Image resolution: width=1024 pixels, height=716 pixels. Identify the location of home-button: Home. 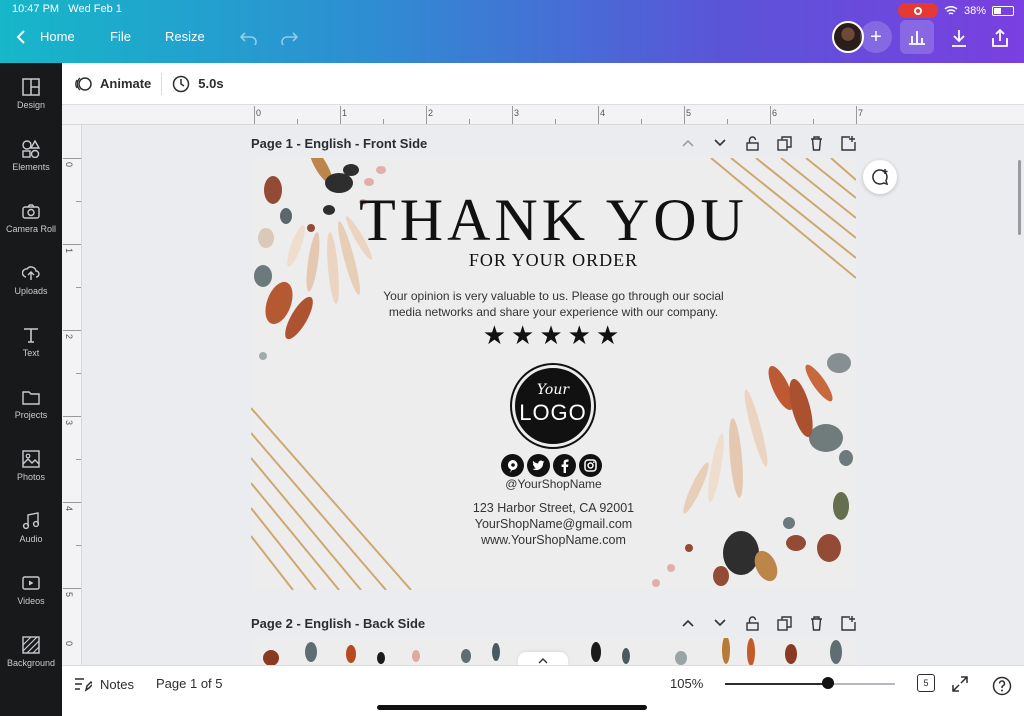
(45, 36).